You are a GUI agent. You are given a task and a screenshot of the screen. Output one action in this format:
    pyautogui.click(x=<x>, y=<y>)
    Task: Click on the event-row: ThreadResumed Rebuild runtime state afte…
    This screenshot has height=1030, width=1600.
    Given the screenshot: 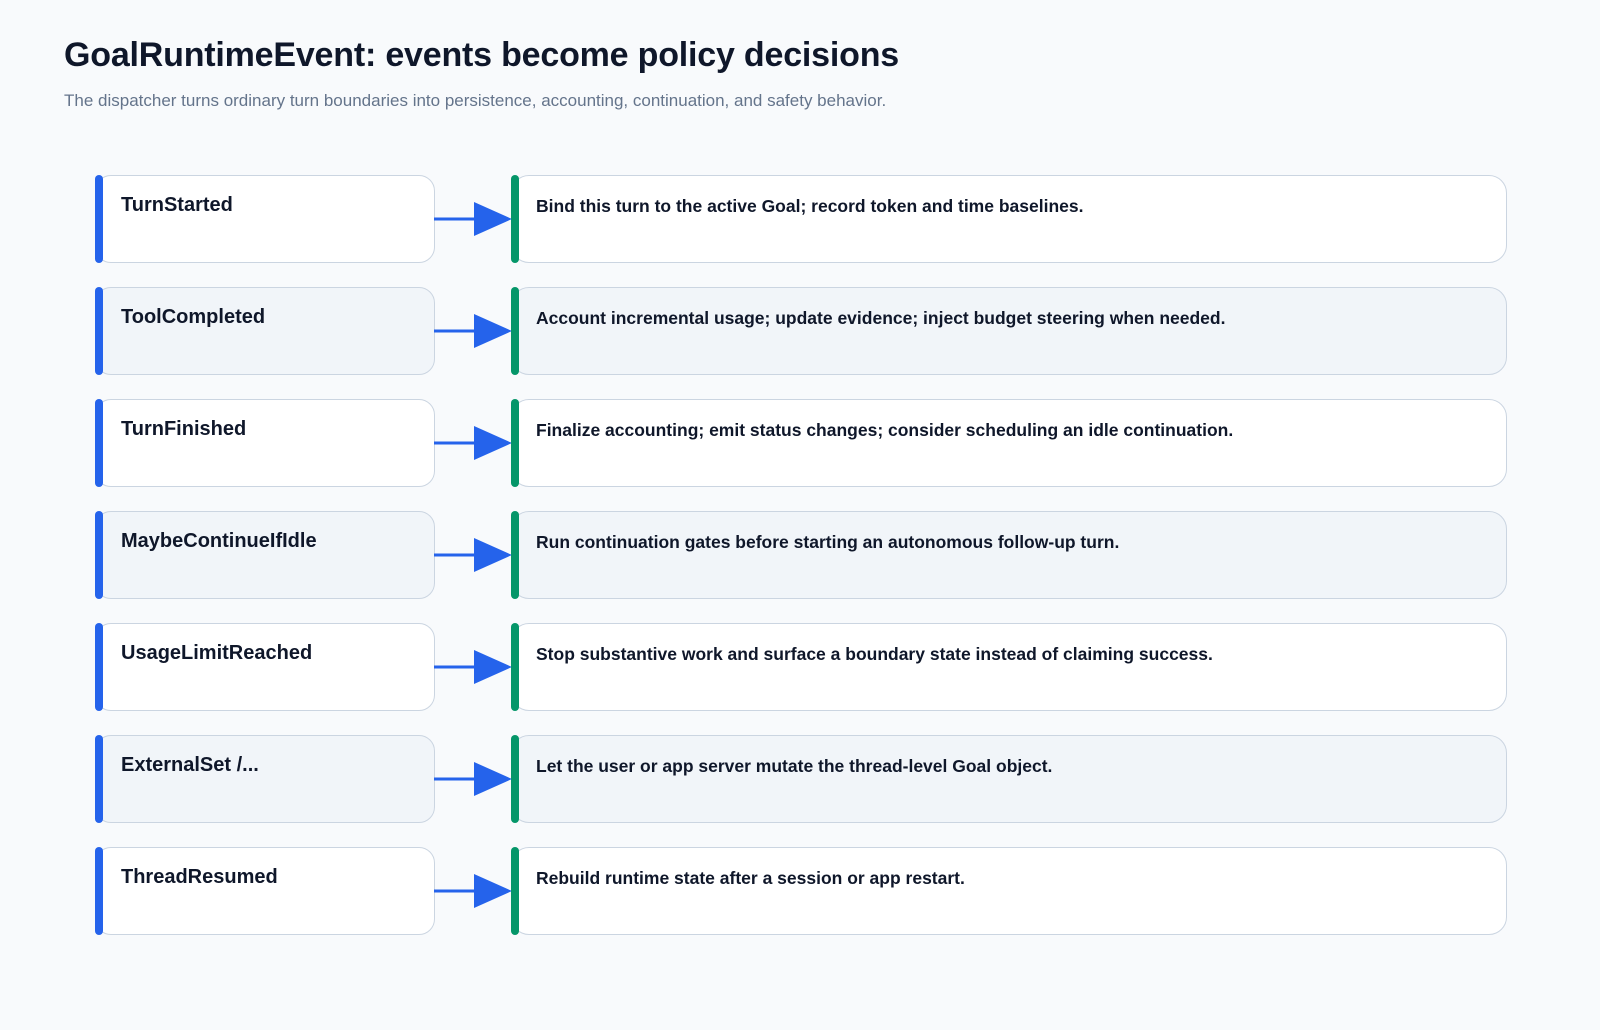 What is the action you would take?
    pyautogui.click(x=800, y=892)
    